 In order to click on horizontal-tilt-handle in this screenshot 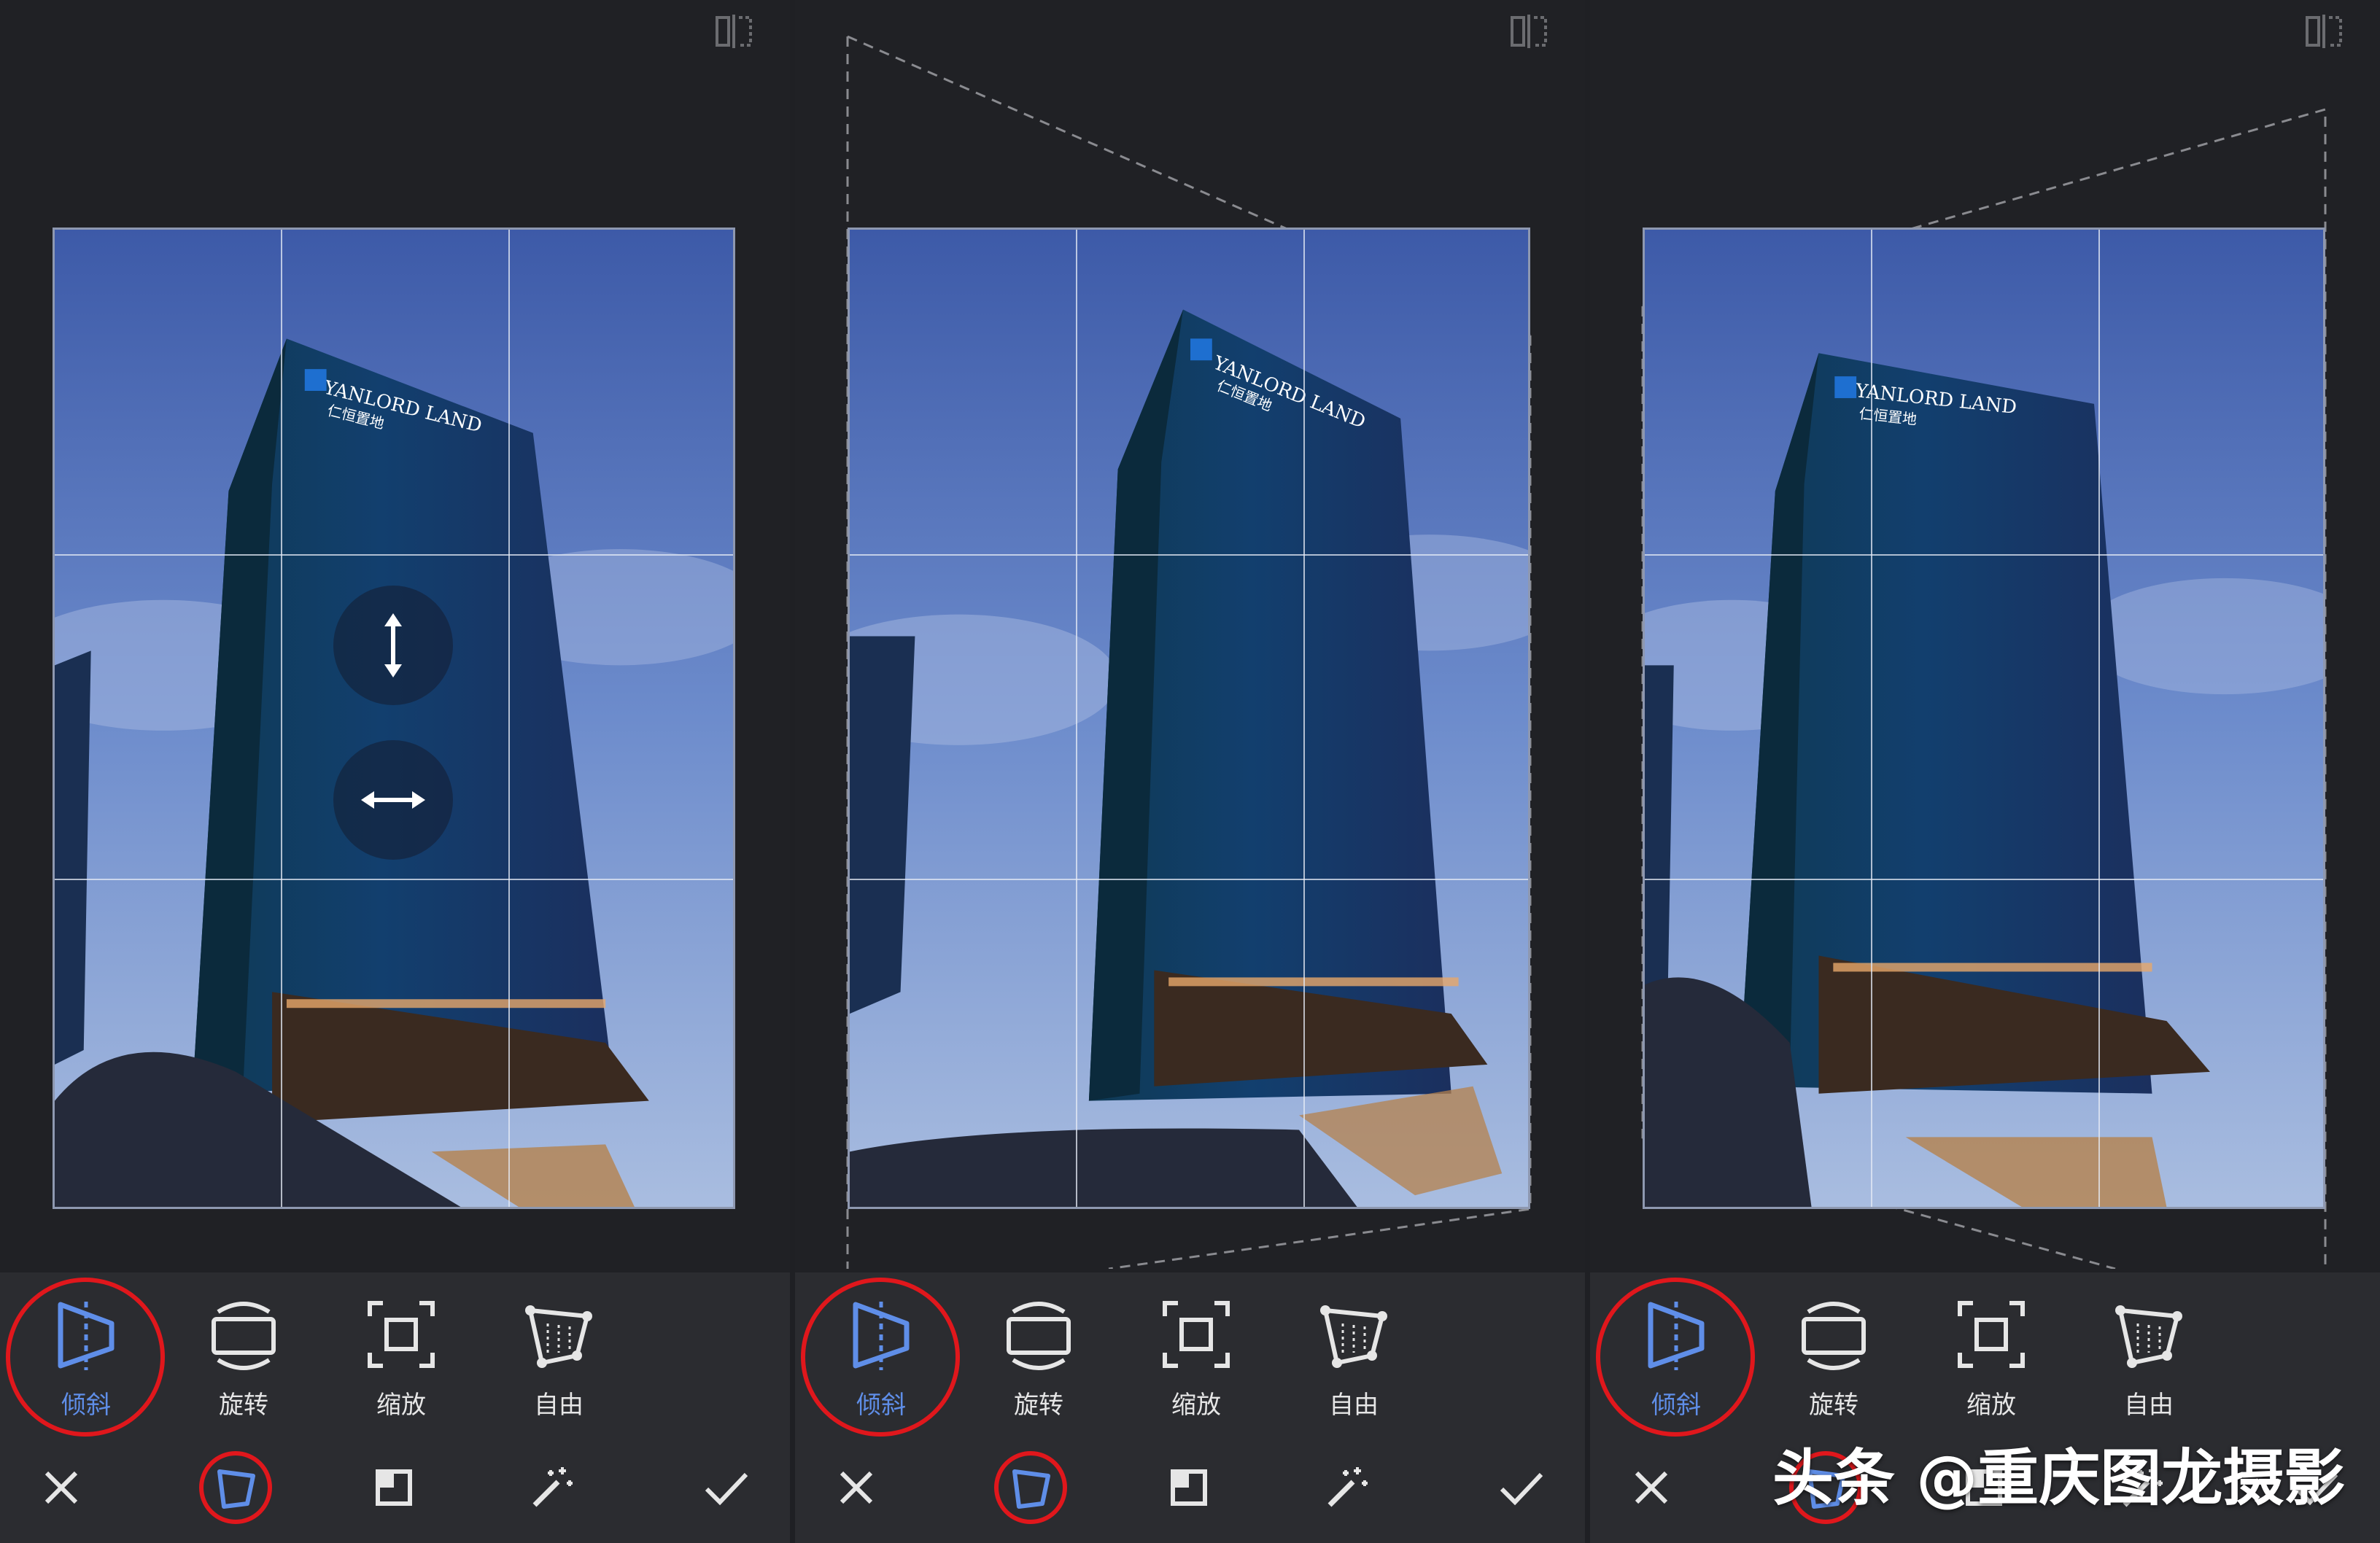, I will do `click(393, 800)`.